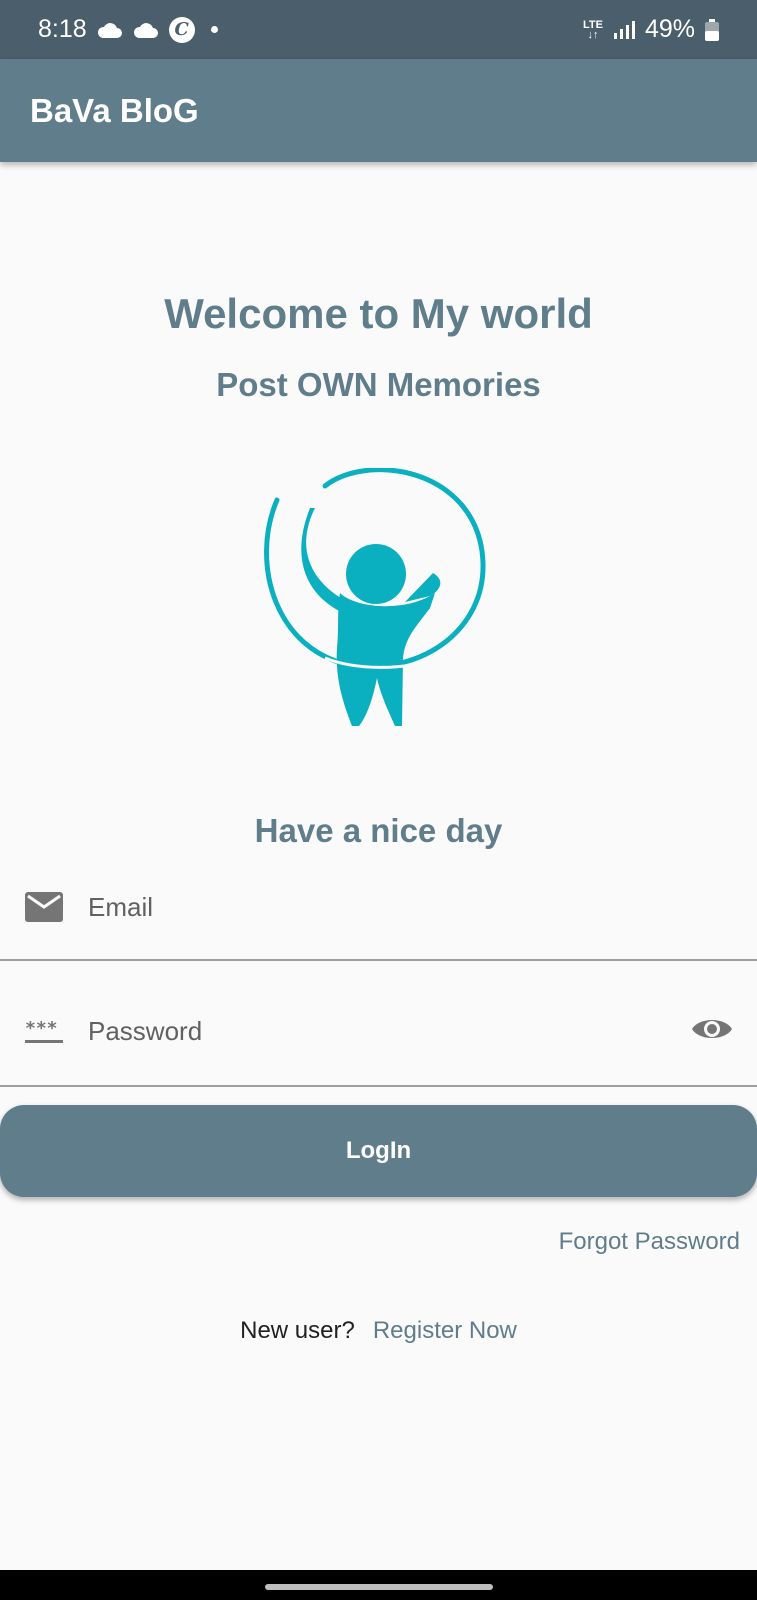 The height and width of the screenshot is (1600, 757). I want to click on network-label: LTE, so click(592, 24).